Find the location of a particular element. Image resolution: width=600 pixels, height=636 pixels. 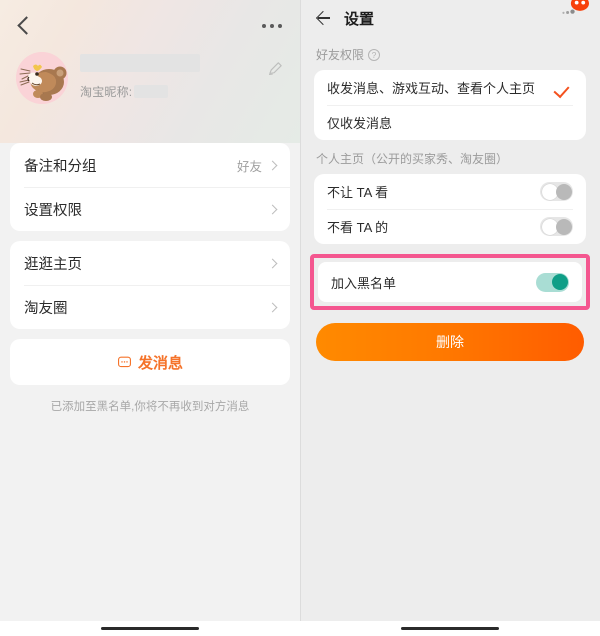

page-title: 设置 is located at coordinates (359, 19).